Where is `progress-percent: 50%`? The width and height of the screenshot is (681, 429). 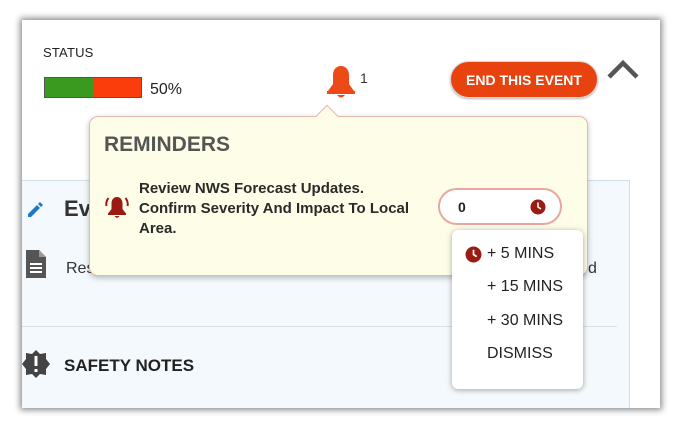
progress-percent: 50% is located at coordinates (166, 89).